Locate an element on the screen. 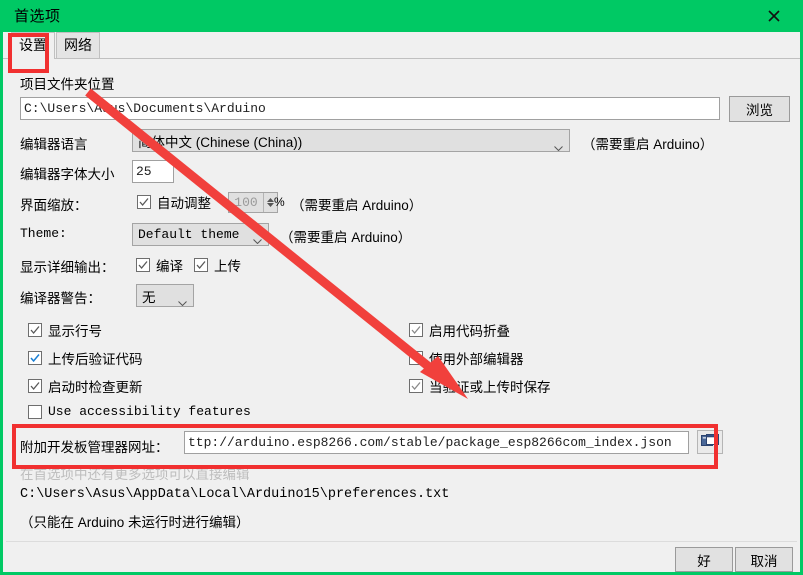 Image resolution: width=803 pixels, height=575 pixels. prefs-edit-note-row: （只能在 Arduino 未运行时进行编辑） is located at coordinates (135, 521).